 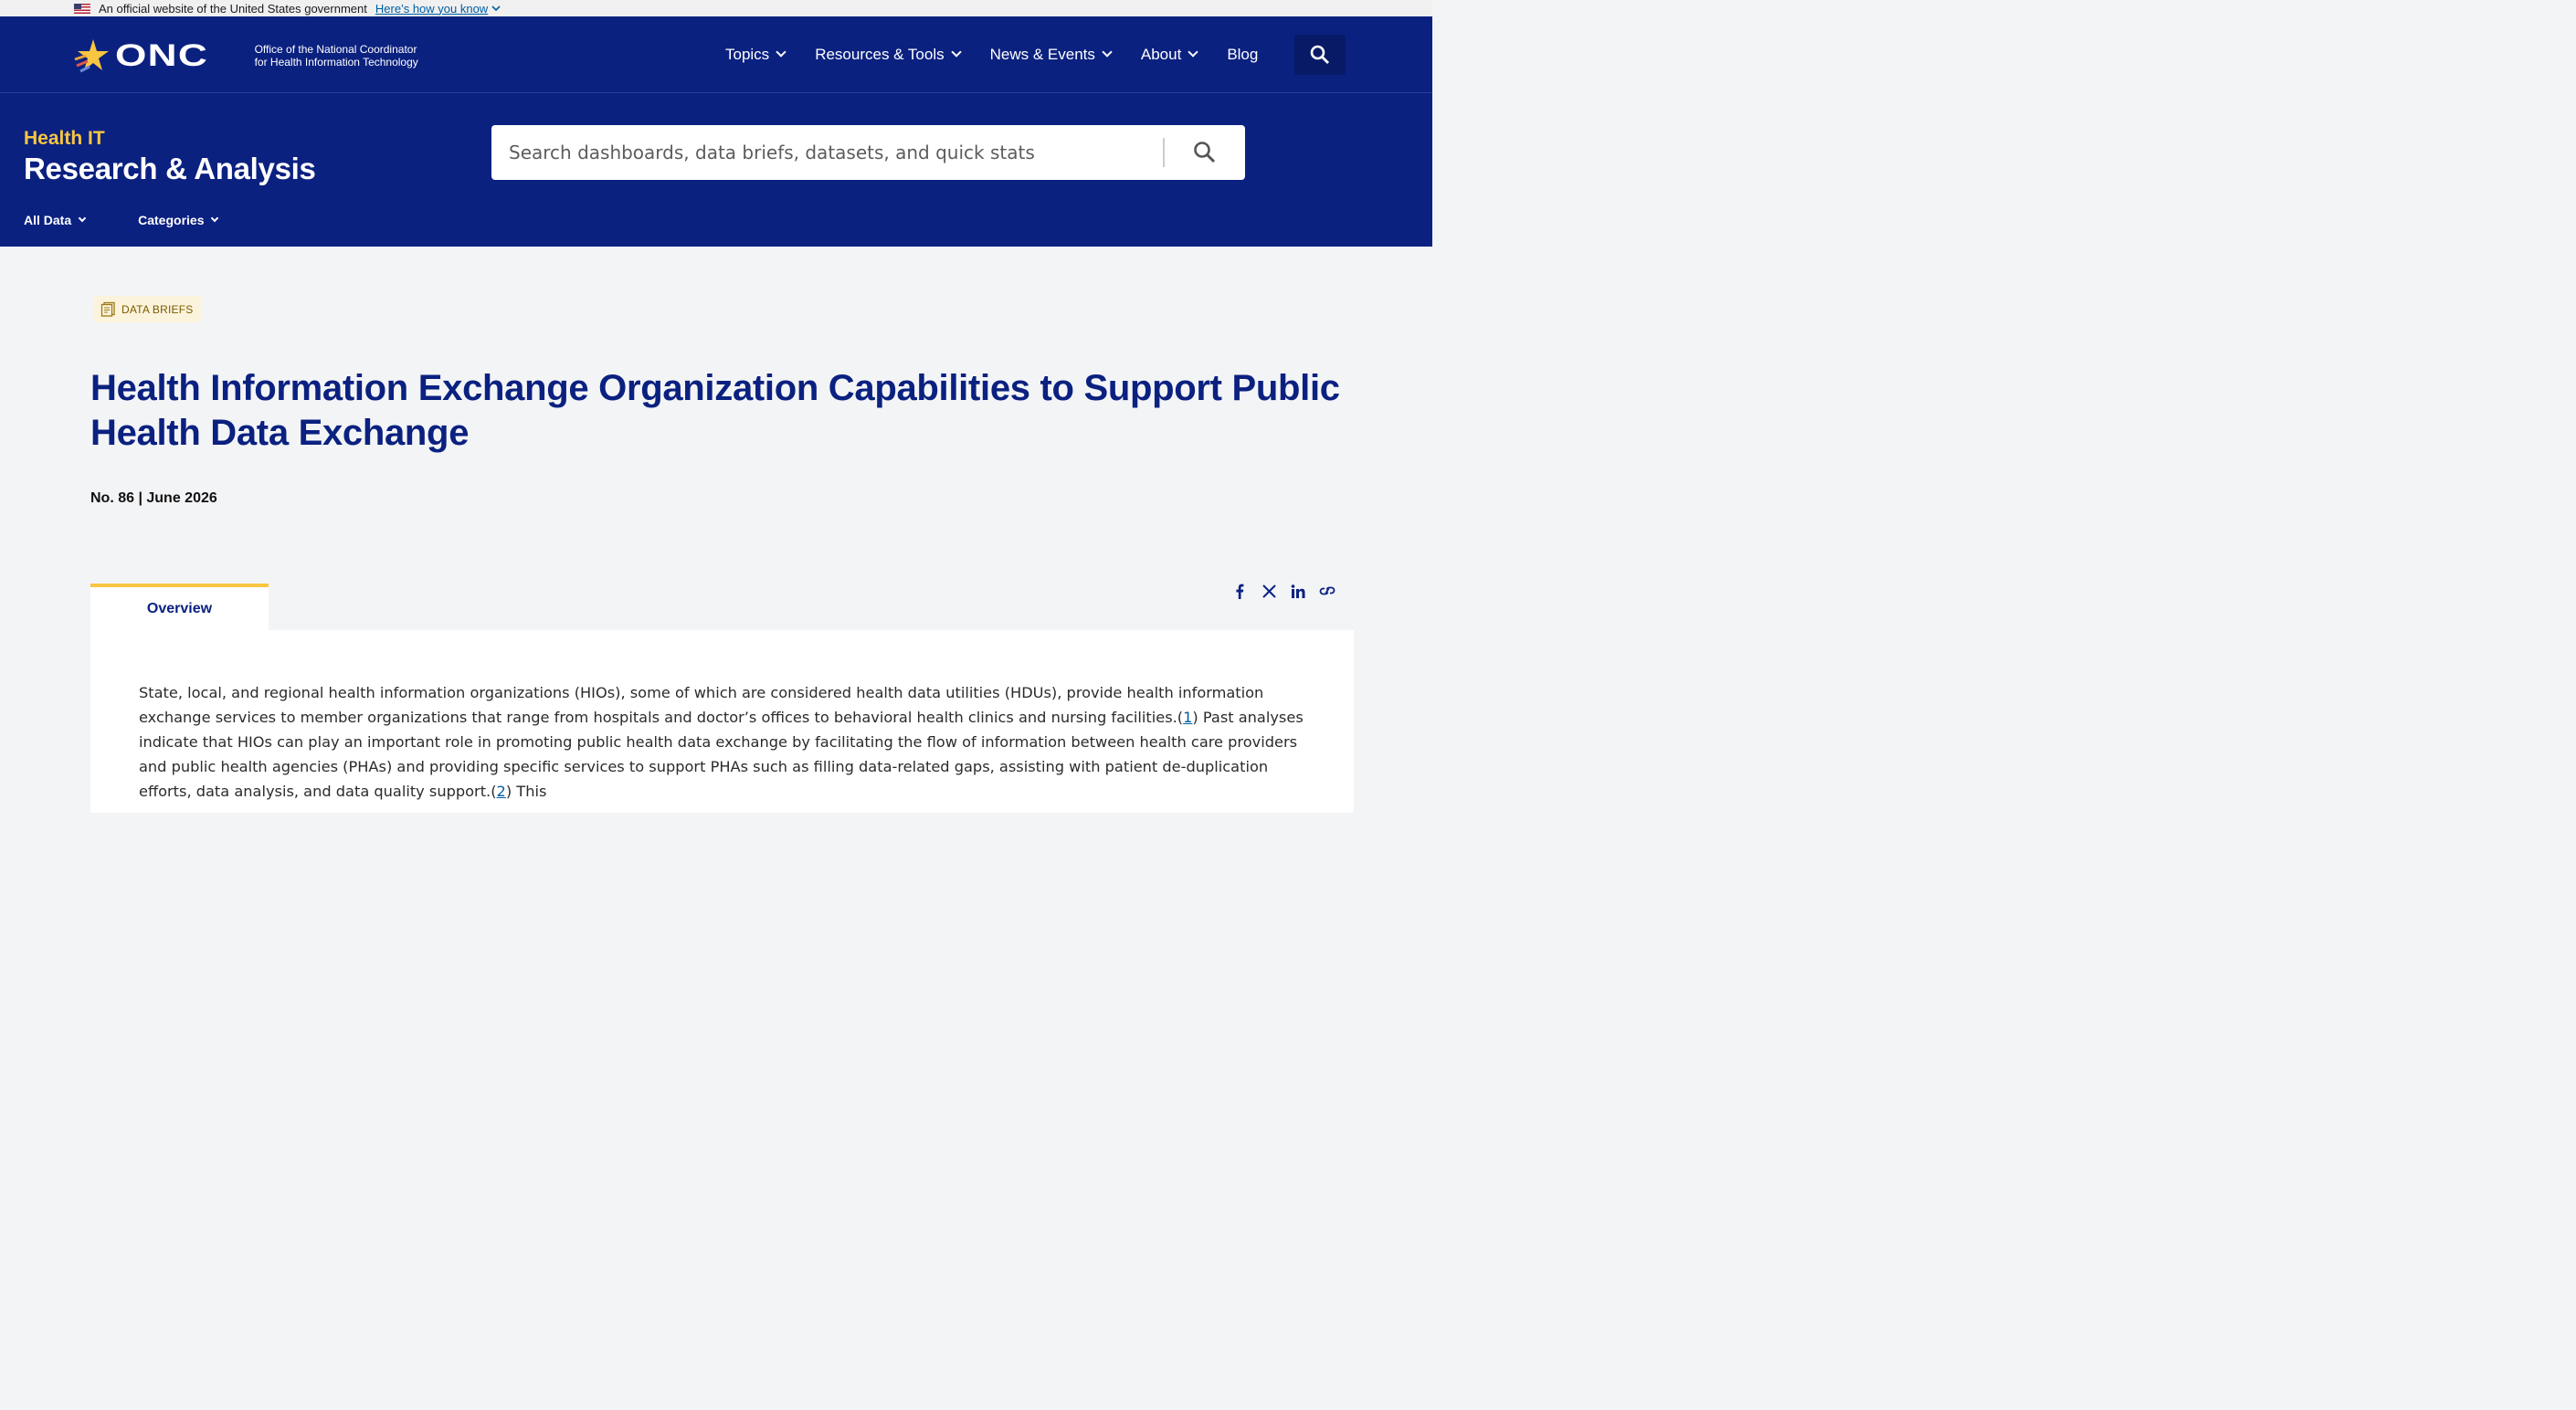 What do you see at coordinates (82, 8) in the screenshot?
I see `flag-icon` at bounding box center [82, 8].